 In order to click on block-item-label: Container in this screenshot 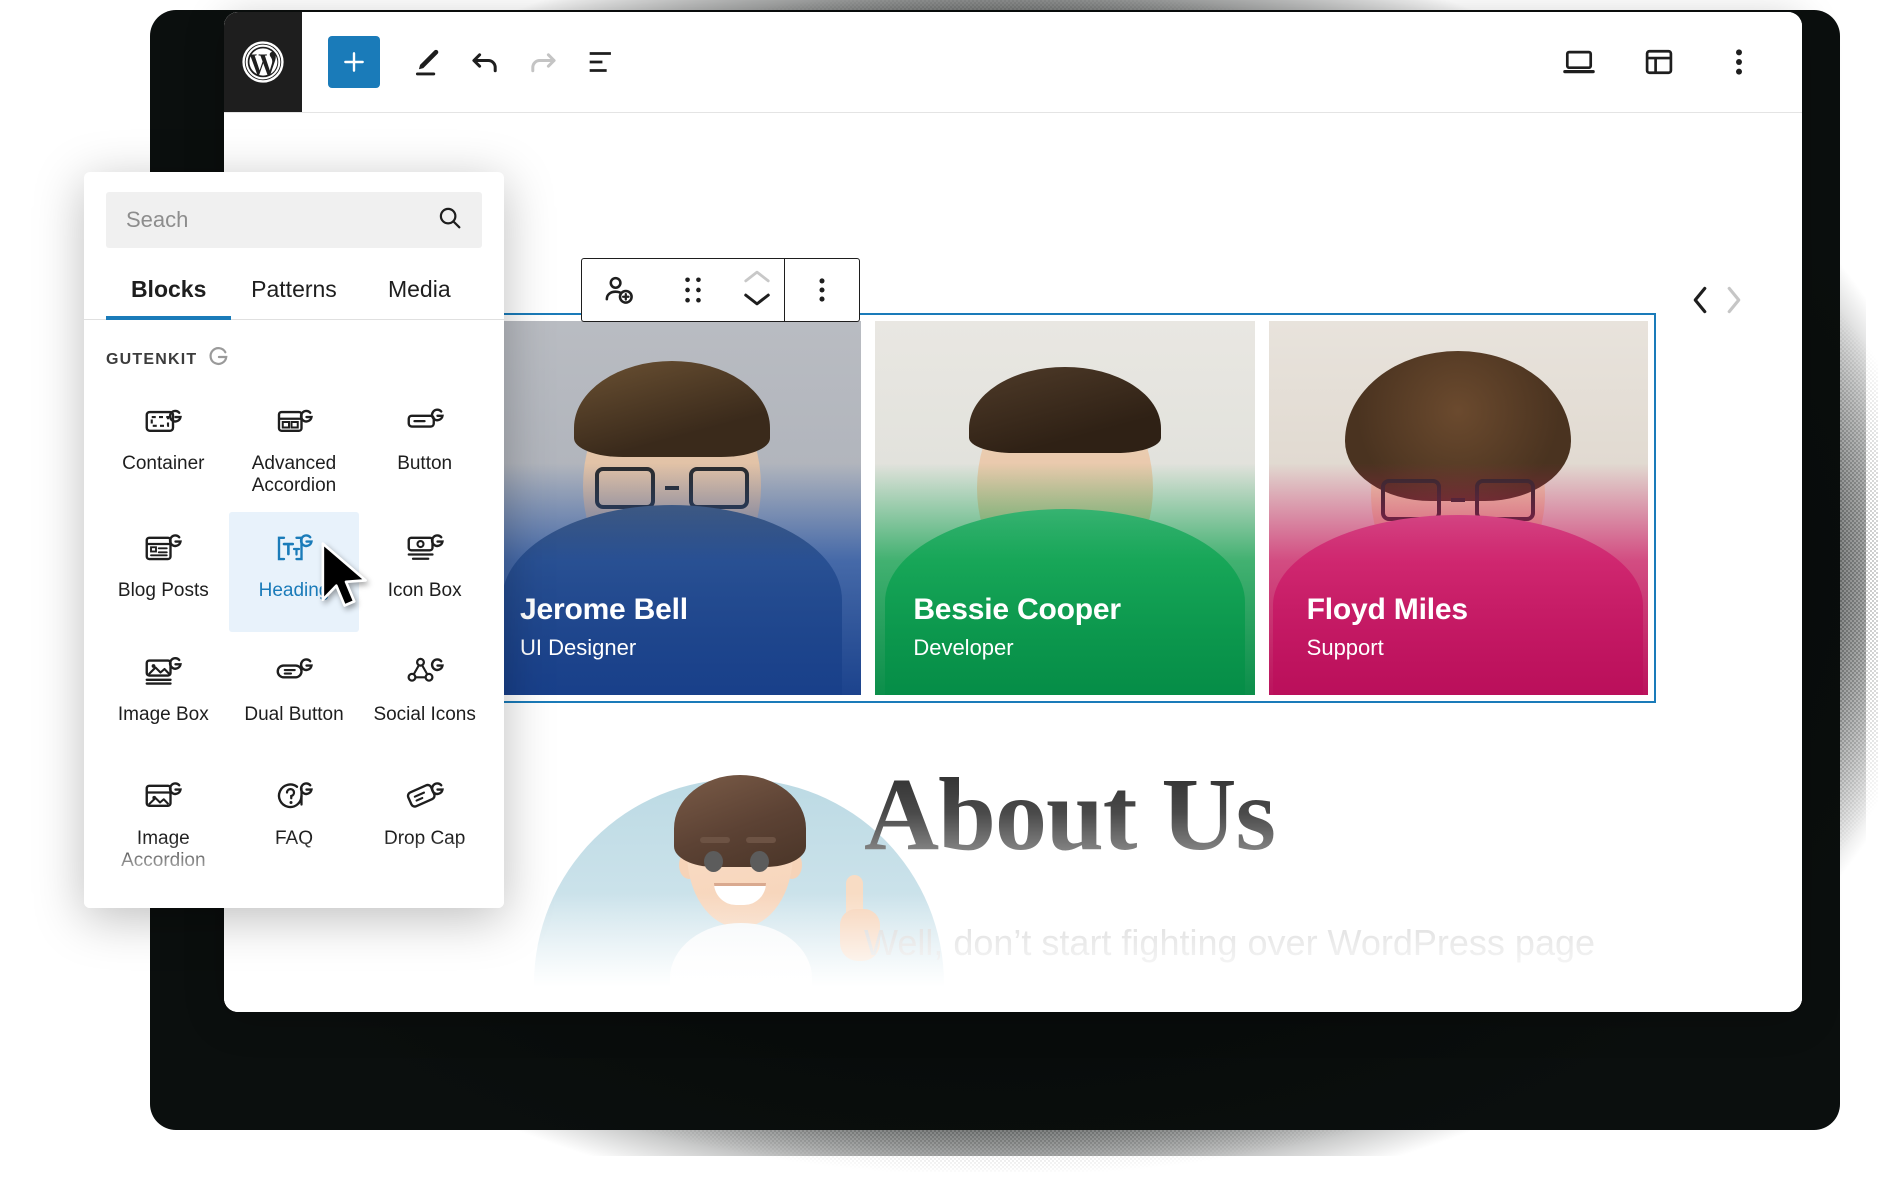, I will do `click(163, 463)`.